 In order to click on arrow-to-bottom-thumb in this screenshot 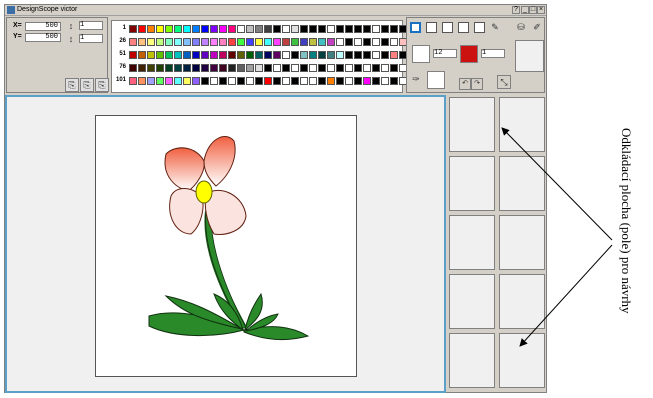, I will do `click(566, 295)`.